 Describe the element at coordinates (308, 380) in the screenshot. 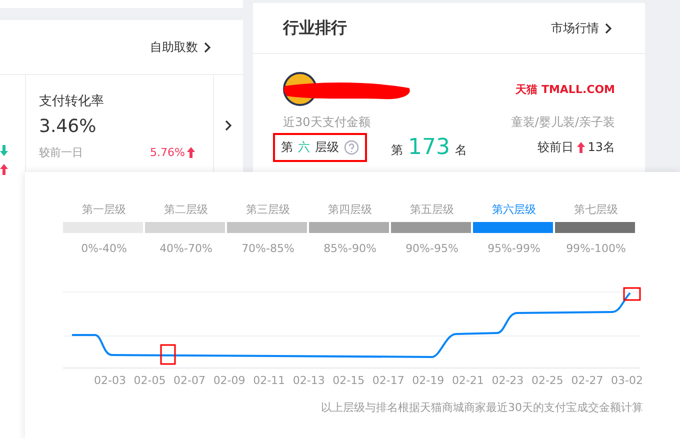

I see `axis-label: 02-13` at that location.